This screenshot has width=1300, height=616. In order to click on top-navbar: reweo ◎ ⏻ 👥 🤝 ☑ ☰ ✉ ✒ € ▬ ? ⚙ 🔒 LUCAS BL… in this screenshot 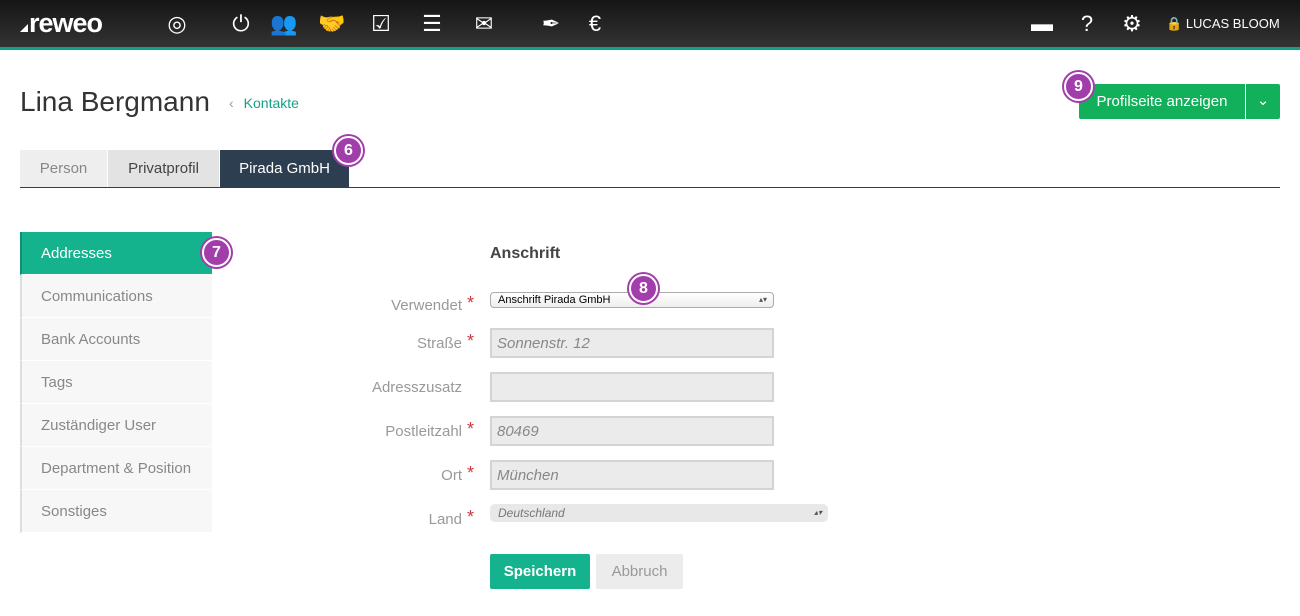, I will do `click(650, 23)`.